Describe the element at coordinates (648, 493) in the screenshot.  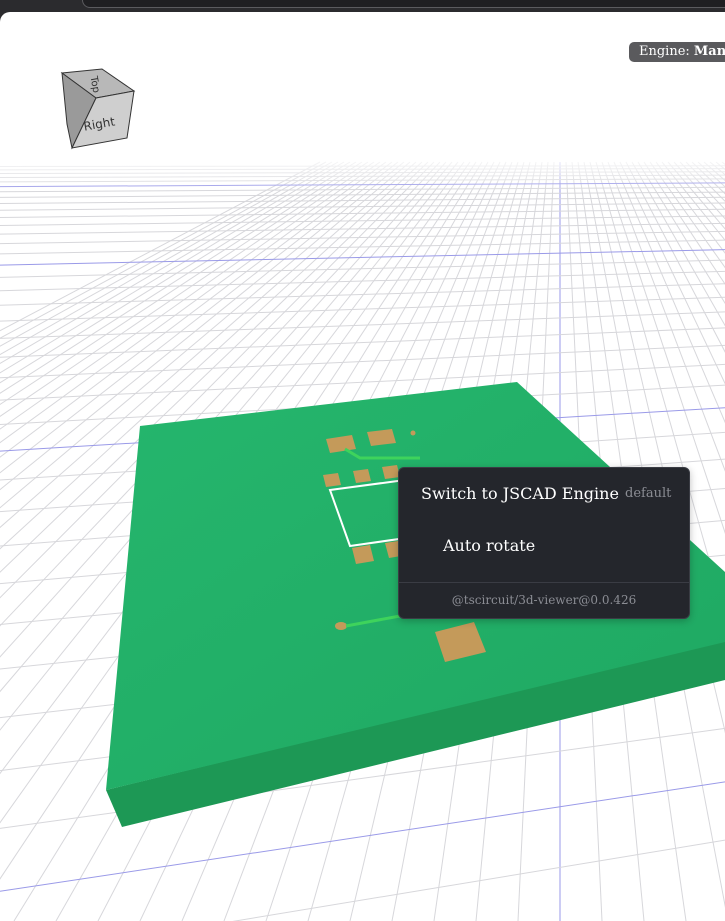
I see `switch-engine-hint: default` at that location.